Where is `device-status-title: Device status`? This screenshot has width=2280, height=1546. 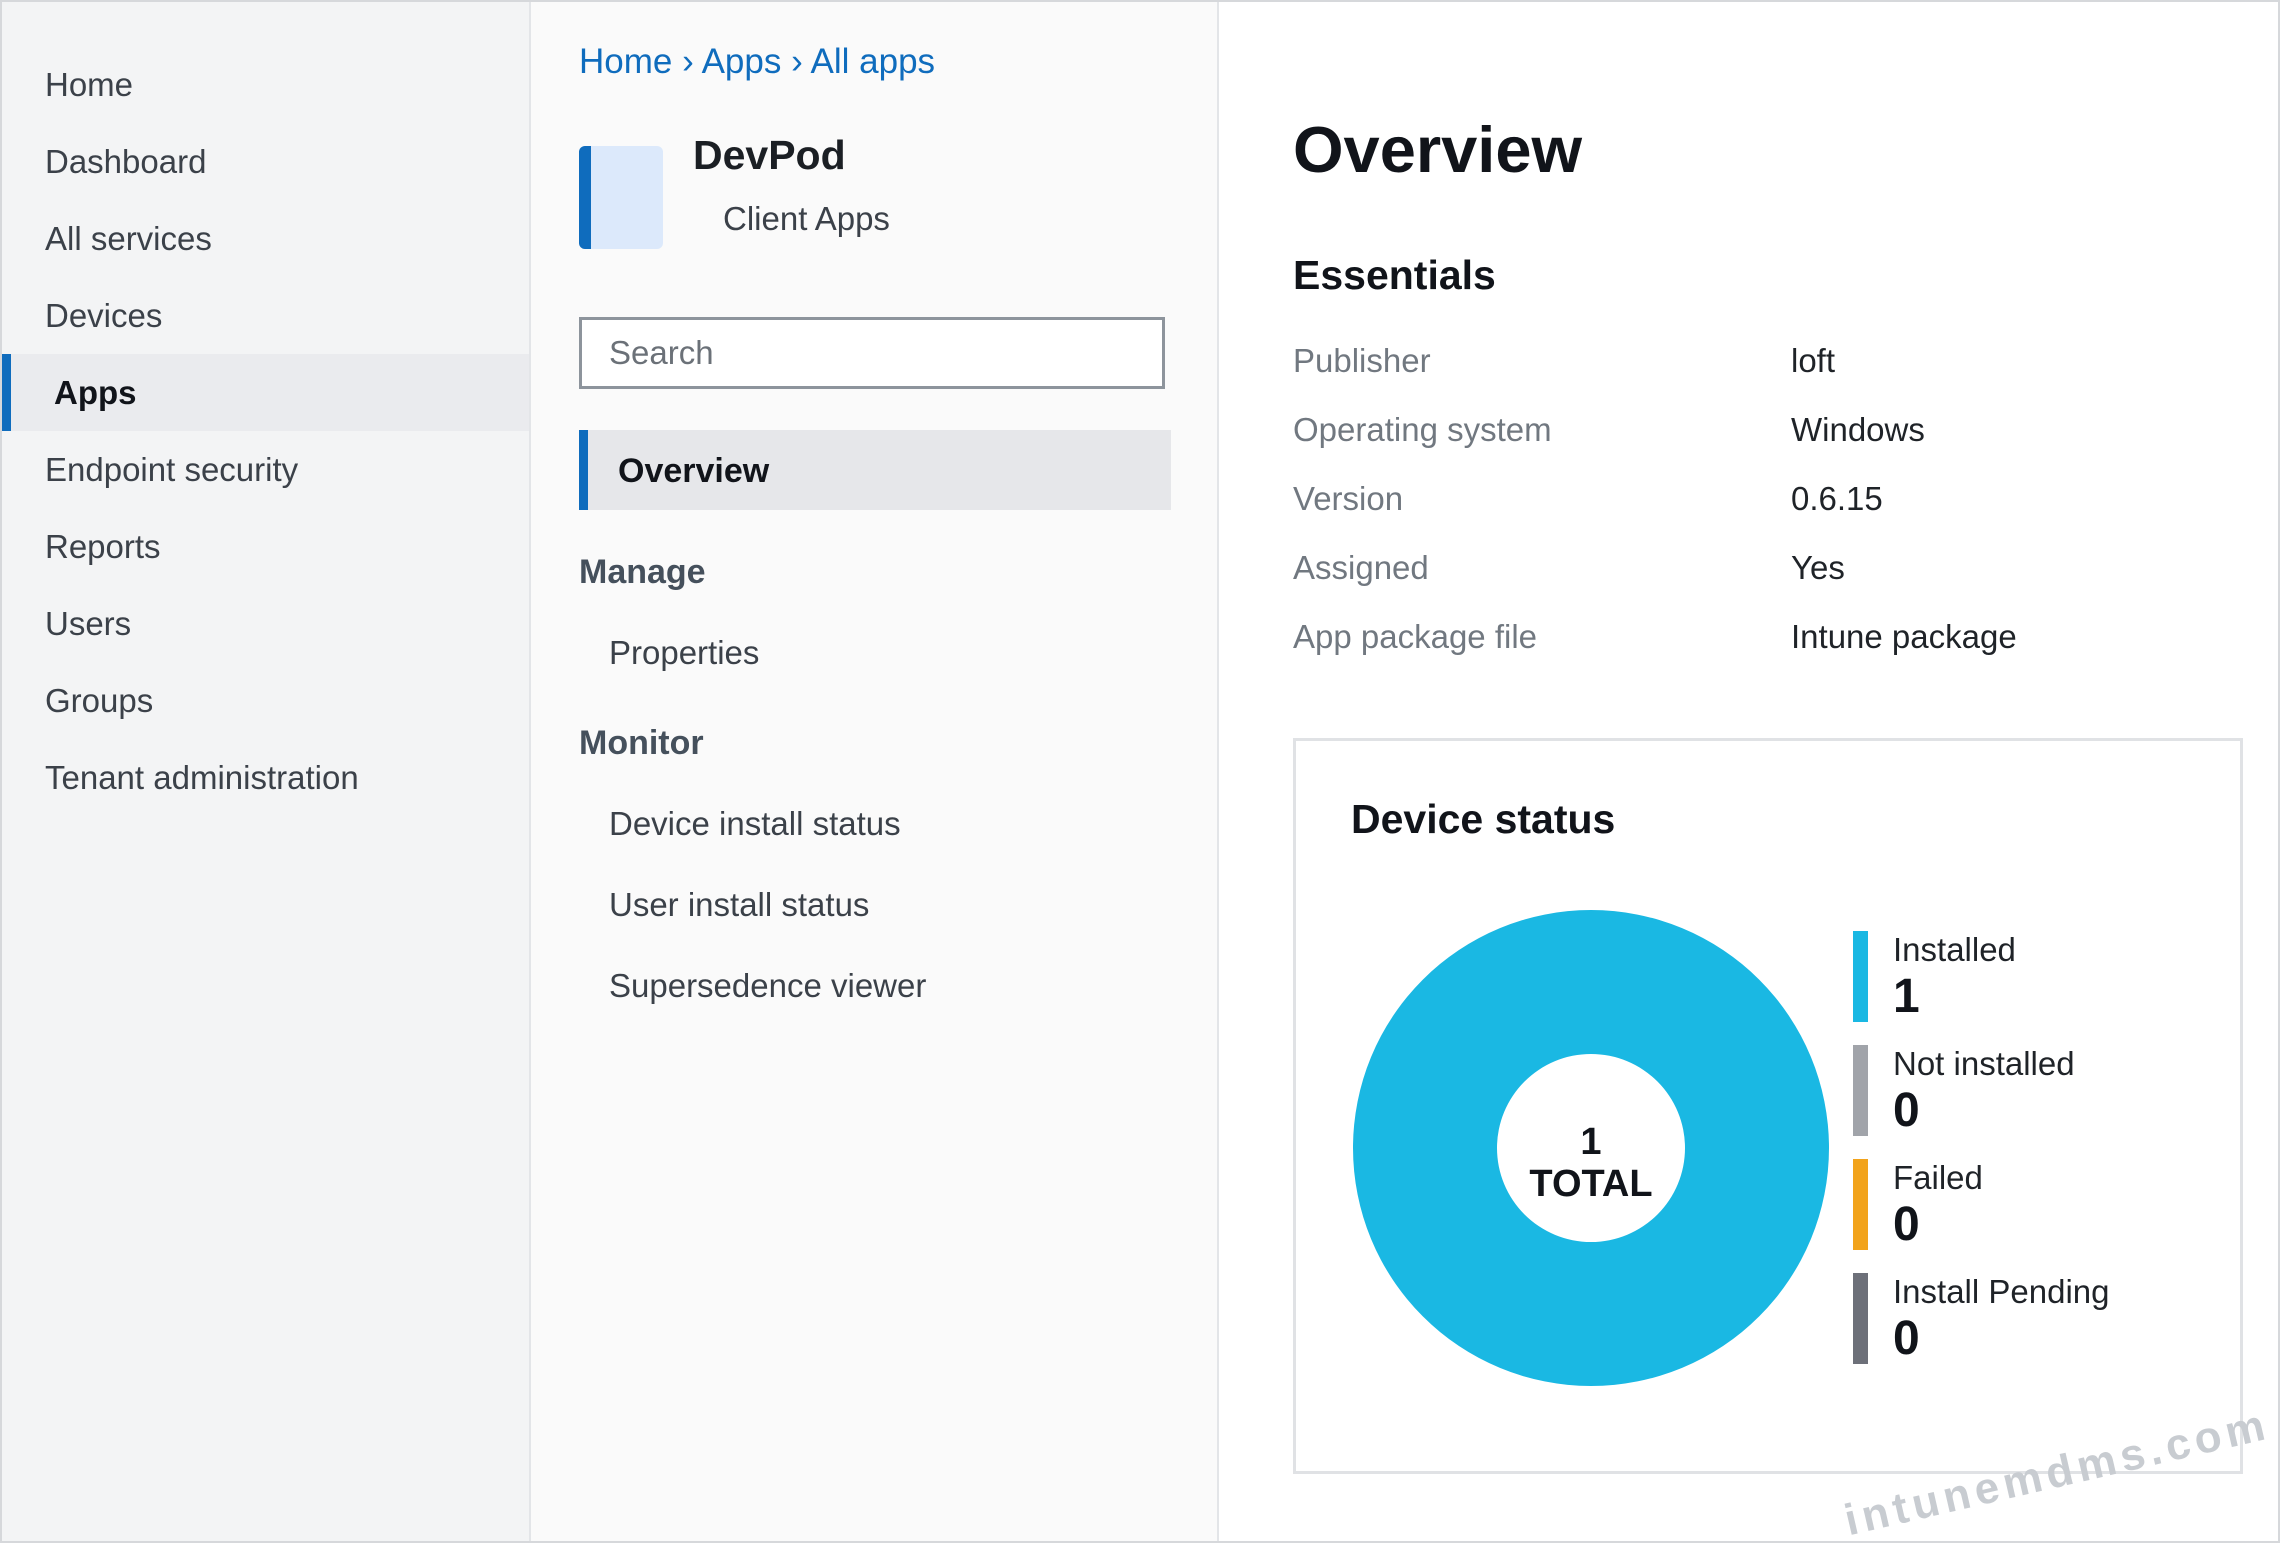 device-status-title: Device status is located at coordinates (1483, 819).